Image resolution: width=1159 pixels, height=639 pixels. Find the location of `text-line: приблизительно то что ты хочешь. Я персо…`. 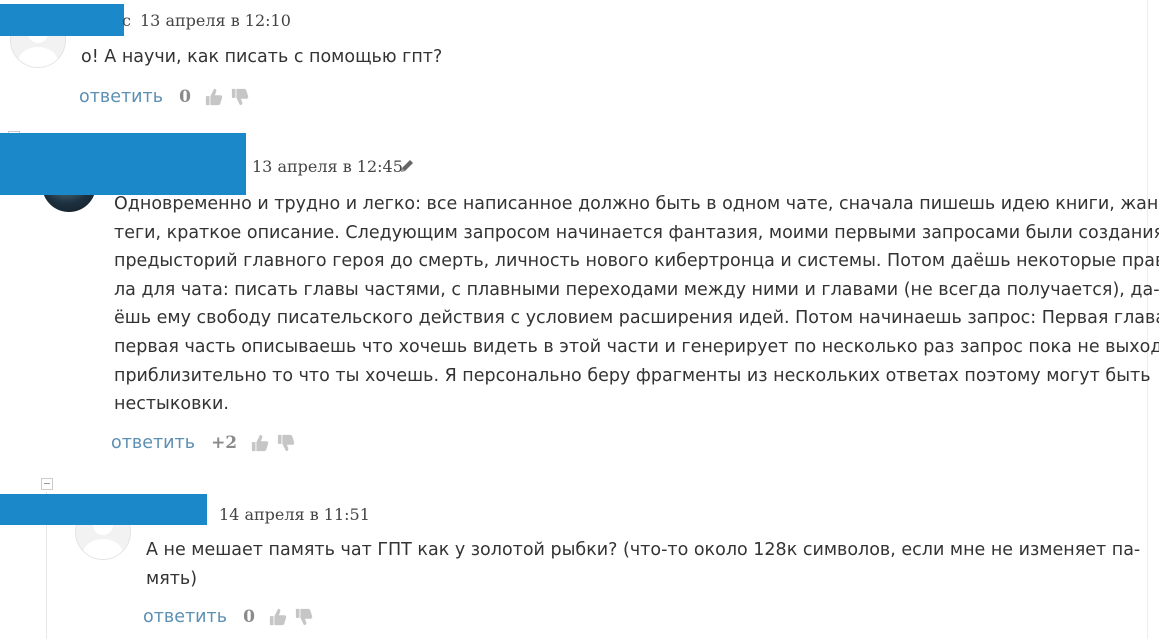

text-line: приблизительно то что ты хочешь. Я персо… is located at coordinates (632, 375).